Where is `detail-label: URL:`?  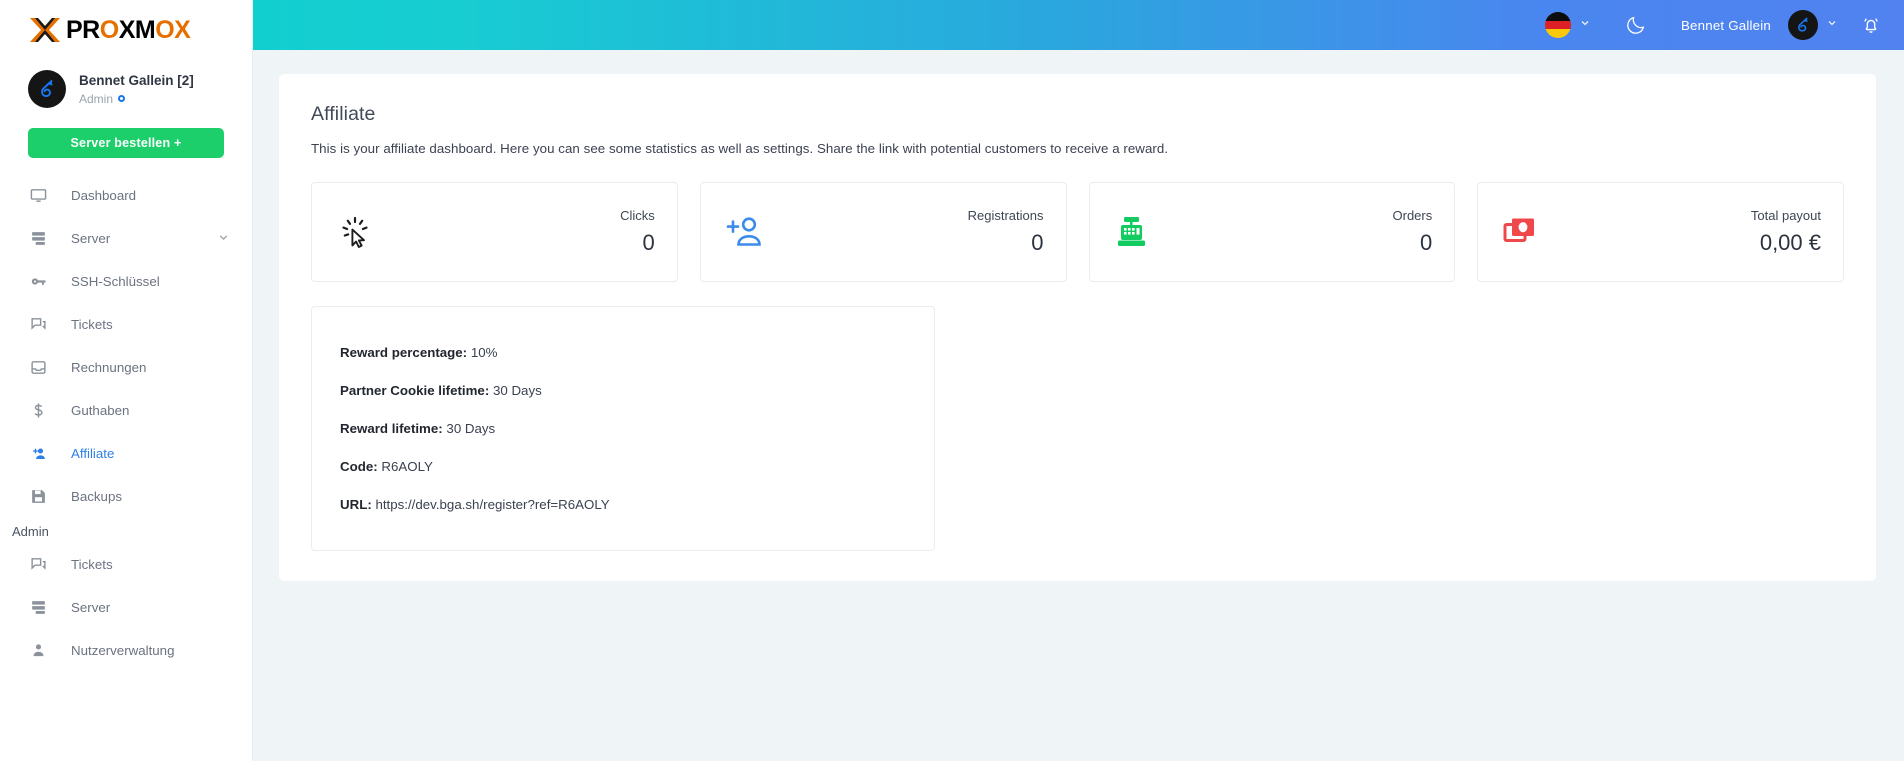 detail-label: URL: is located at coordinates (356, 504).